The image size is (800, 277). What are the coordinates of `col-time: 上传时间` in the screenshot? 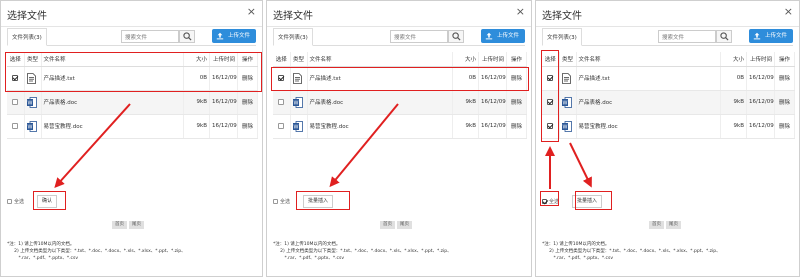 It's located at (492, 59).